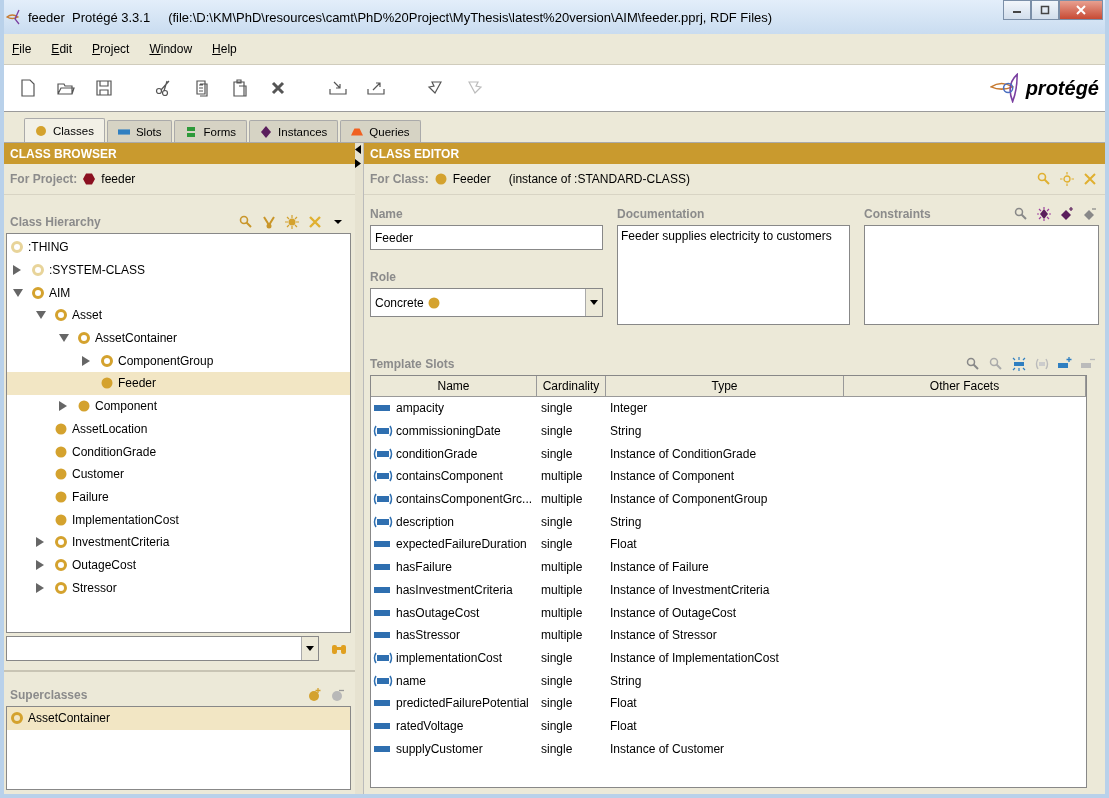 The image size is (1109, 798). I want to click on tab: Classes, so click(64, 130).